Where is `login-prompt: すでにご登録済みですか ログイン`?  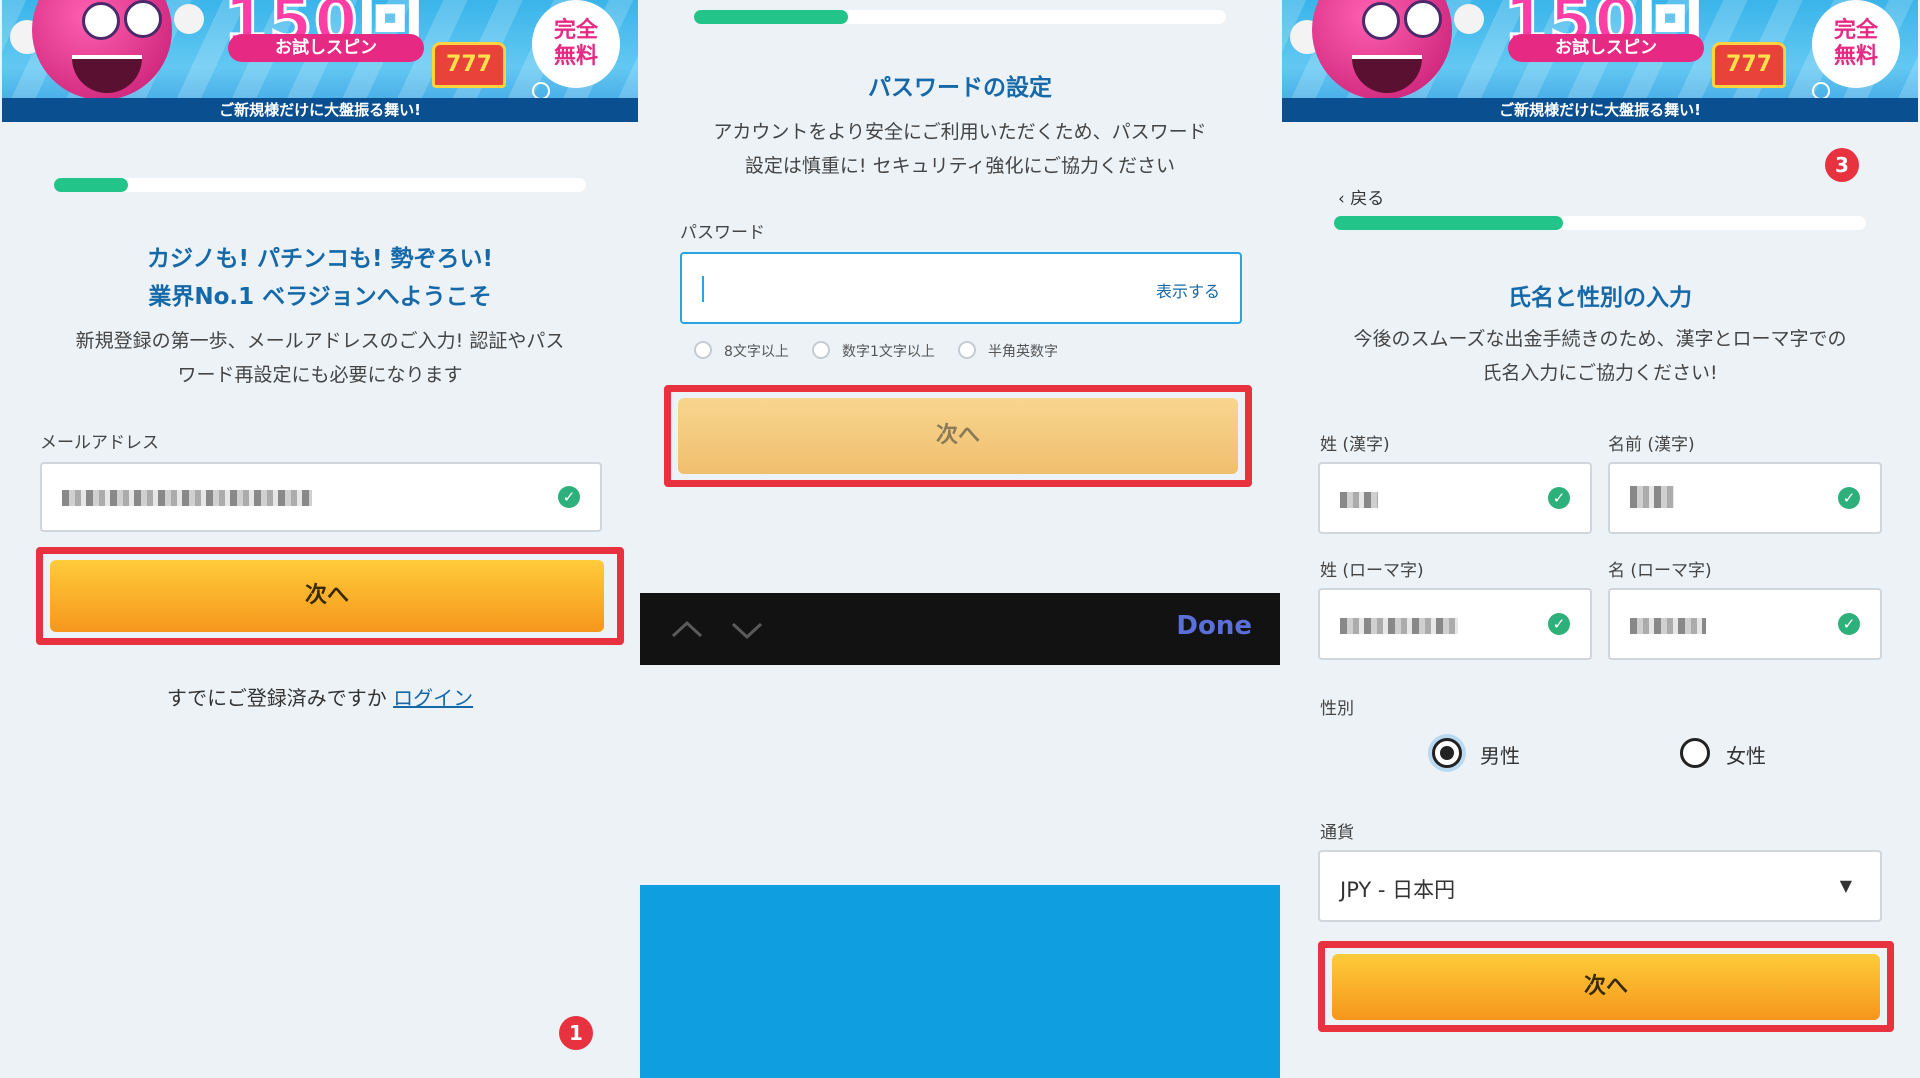 login-prompt: すでにご登録済みですか ログイン is located at coordinates (320, 696).